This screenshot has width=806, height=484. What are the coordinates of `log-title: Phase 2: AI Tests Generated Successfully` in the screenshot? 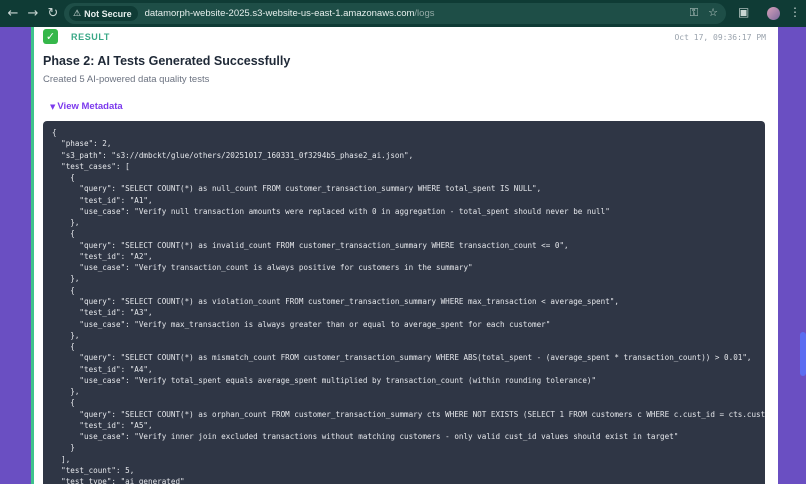 It's located at (167, 61).